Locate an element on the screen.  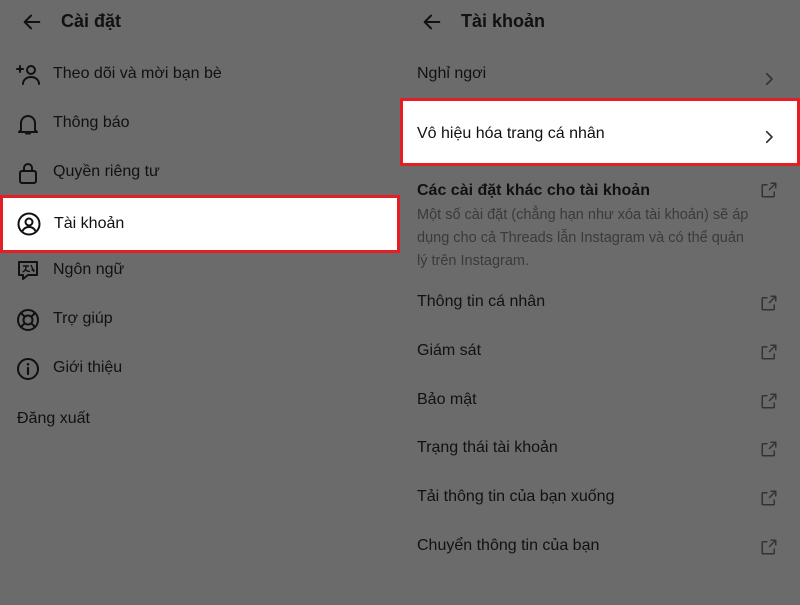
link-personal-info: Thông tin cá nhân is located at coordinates (600, 302).